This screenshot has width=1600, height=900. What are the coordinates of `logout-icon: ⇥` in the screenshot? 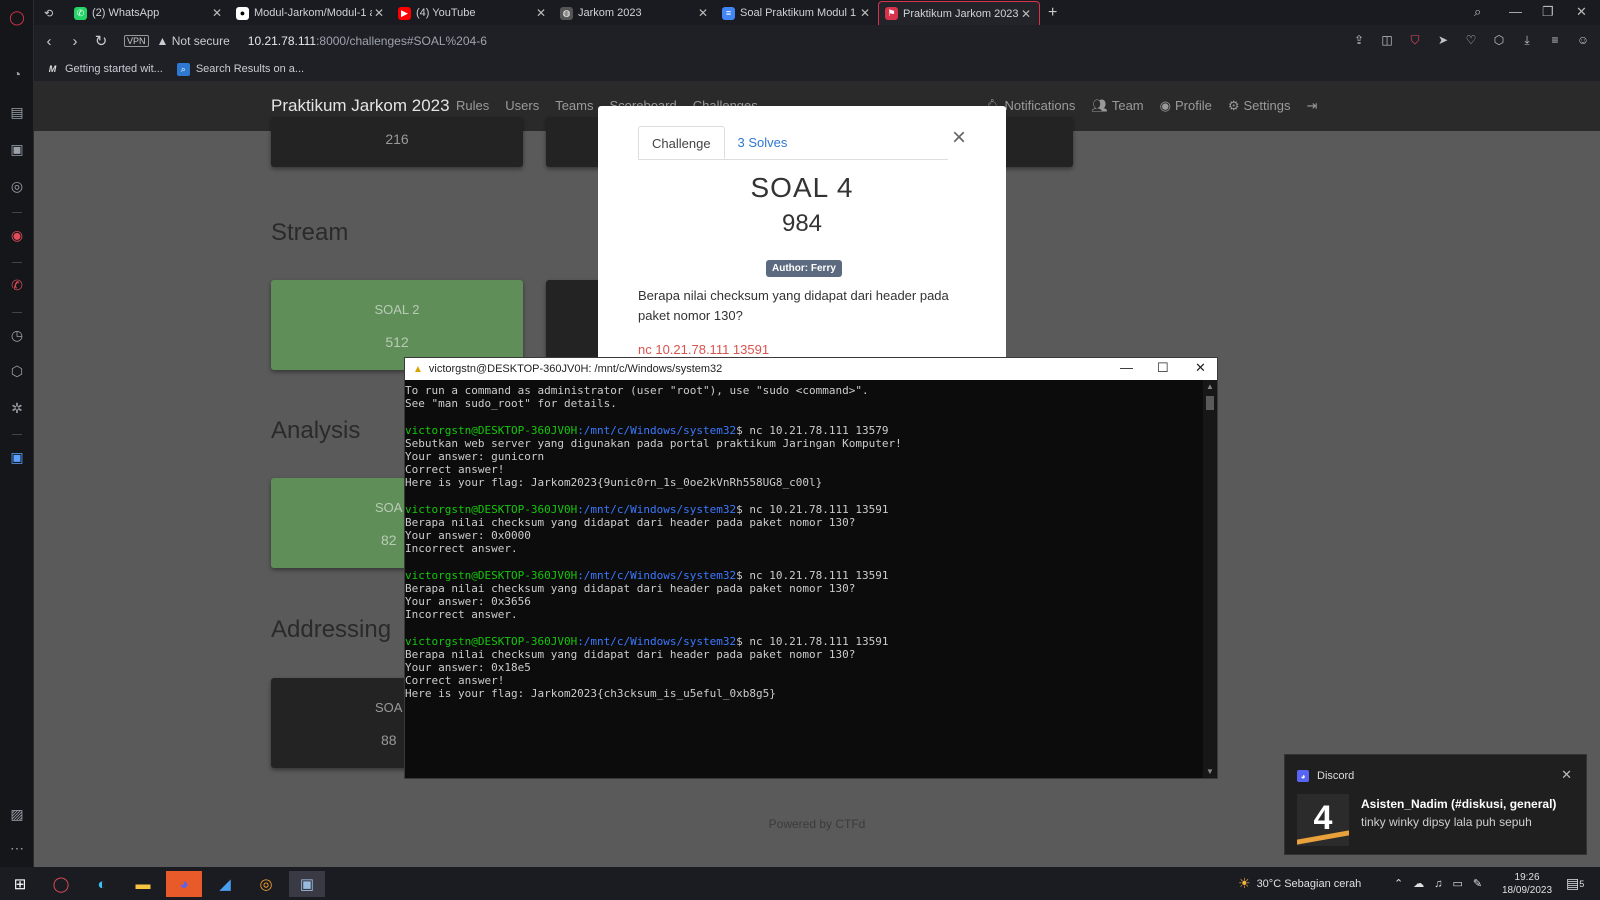 It's located at (1311, 106).